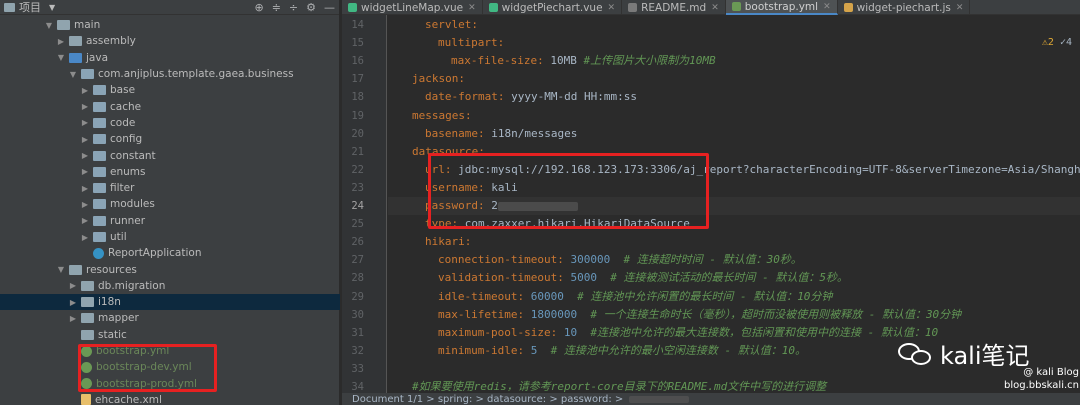 The height and width of the screenshot is (405, 1080). I want to click on expand-icon: ÷, so click(293, 7).